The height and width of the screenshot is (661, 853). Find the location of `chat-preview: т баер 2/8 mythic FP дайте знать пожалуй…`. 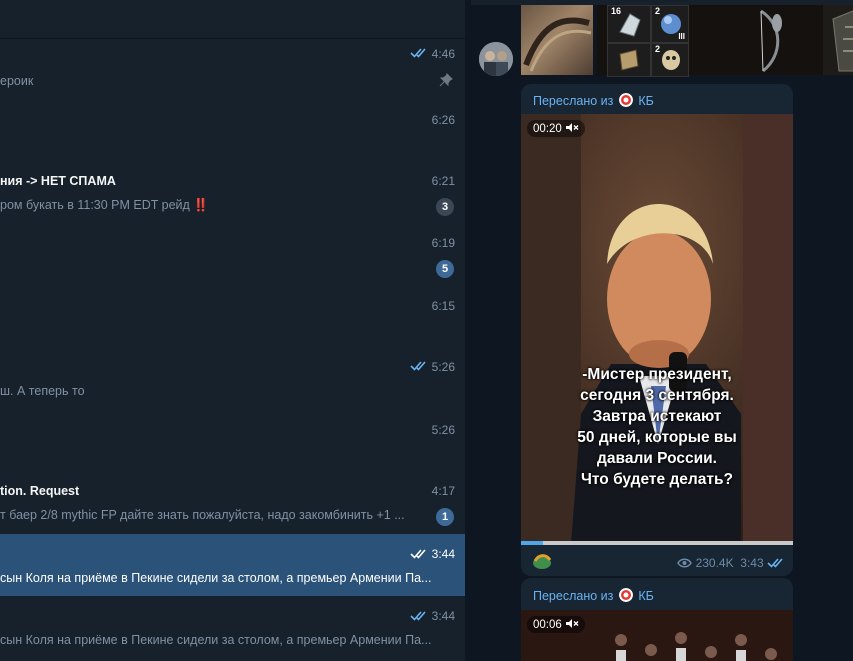

chat-preview: т баер 2/8 mythic FP дайте знать пожалуй… is located at coordinates (202, 515).